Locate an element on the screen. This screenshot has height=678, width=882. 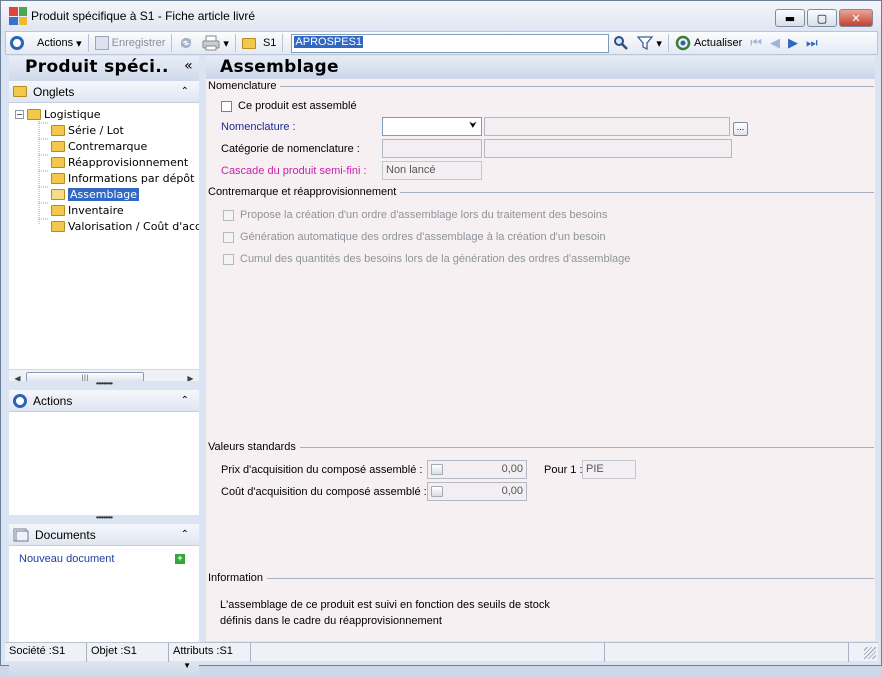
assembled-checkbox-label: Ce produit est assemblé is located at coordinates (297, 106).